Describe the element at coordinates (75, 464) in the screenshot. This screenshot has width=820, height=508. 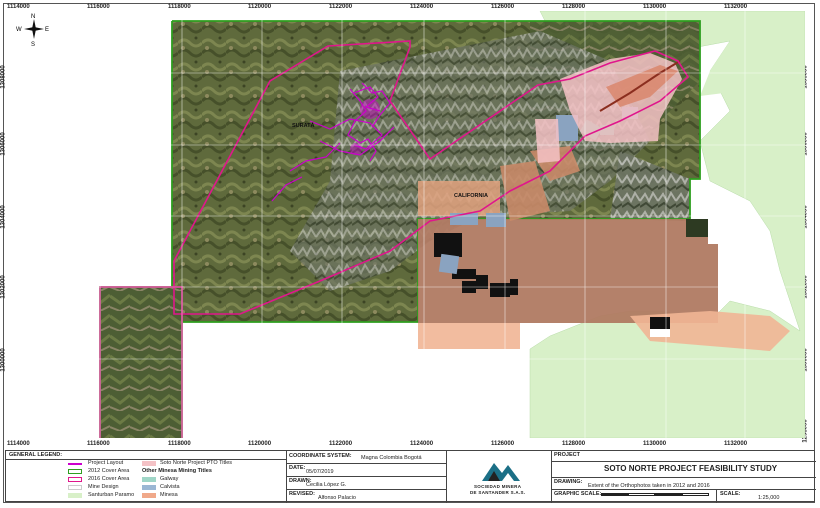
I see `project-layout-swatch` at that location.